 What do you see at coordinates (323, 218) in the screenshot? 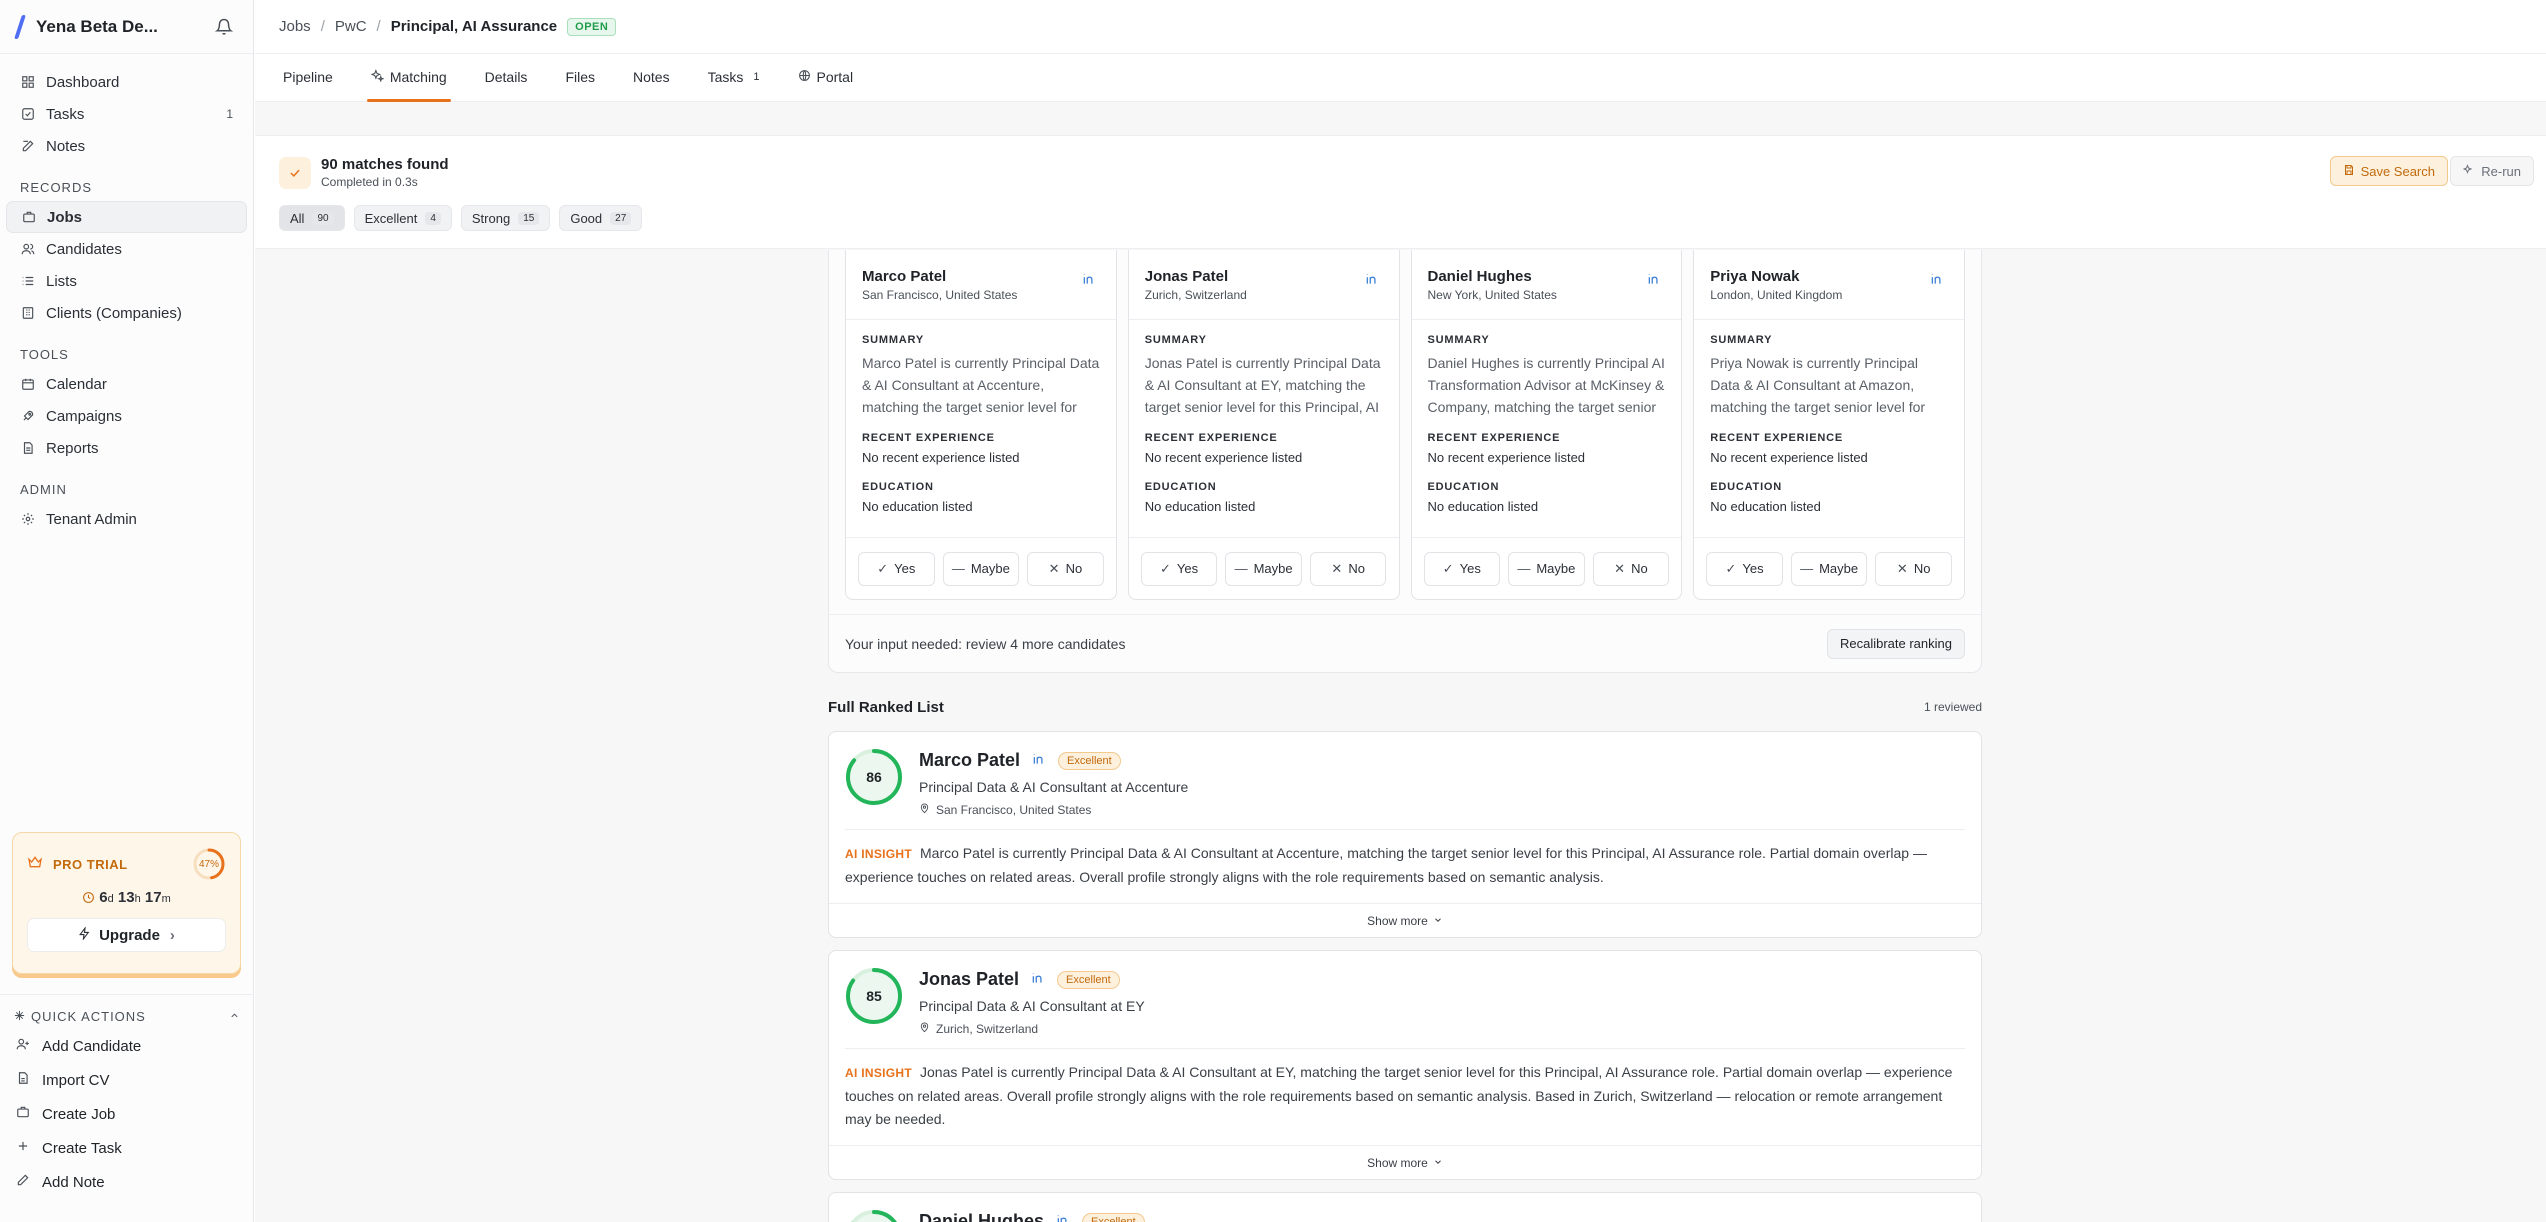
I see `filter-count: 90` at bounding box center [323, 218].